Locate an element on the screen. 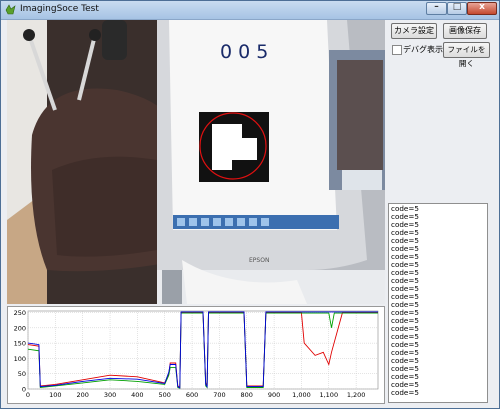 The height and width of the screenshot is (409, 500). close-button: x is located at coordinates (482, 8).